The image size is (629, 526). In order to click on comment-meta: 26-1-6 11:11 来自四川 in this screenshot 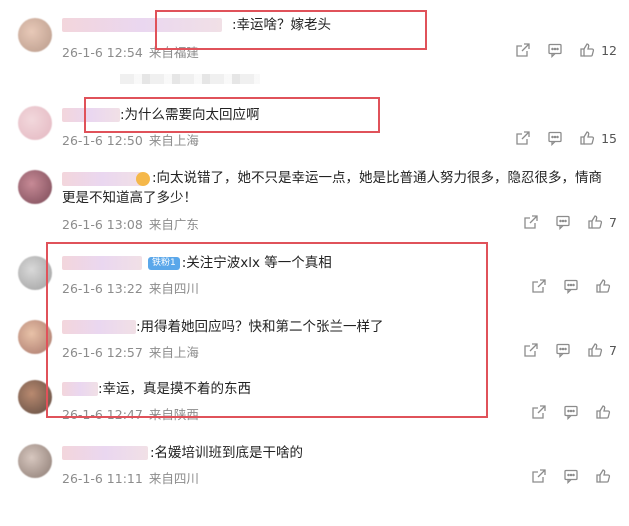, I will do `click(130, 477)`.